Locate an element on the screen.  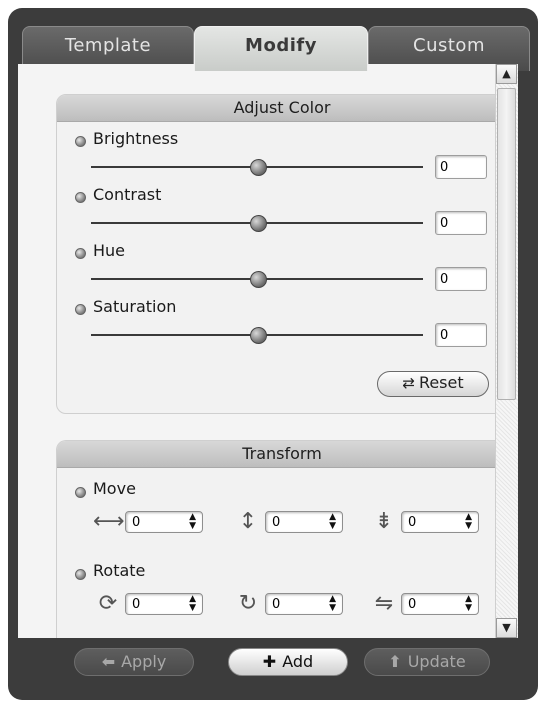
rotate-z-stepper: 0 ▲ ▼ is located at coordinates (440, 604).